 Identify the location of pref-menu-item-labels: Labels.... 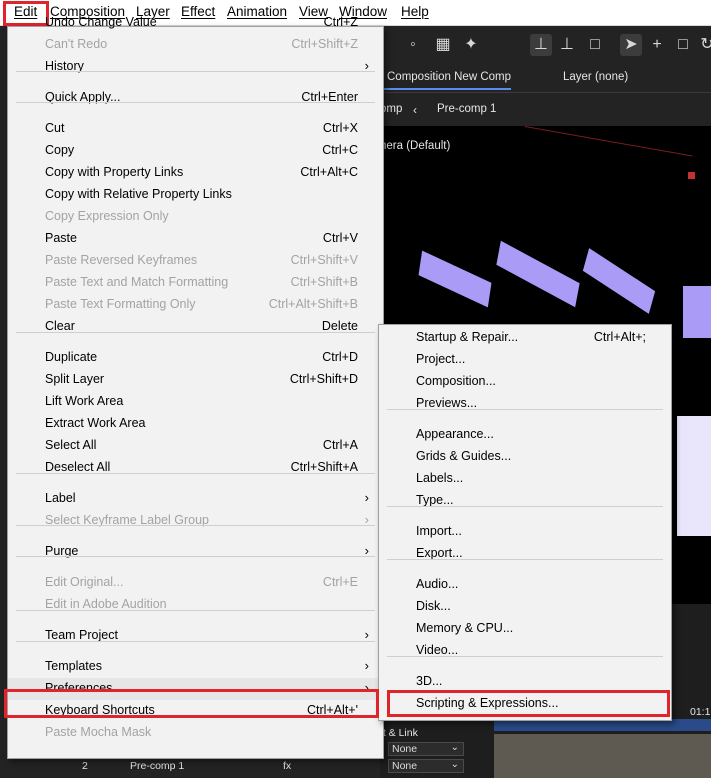
(525, 479).